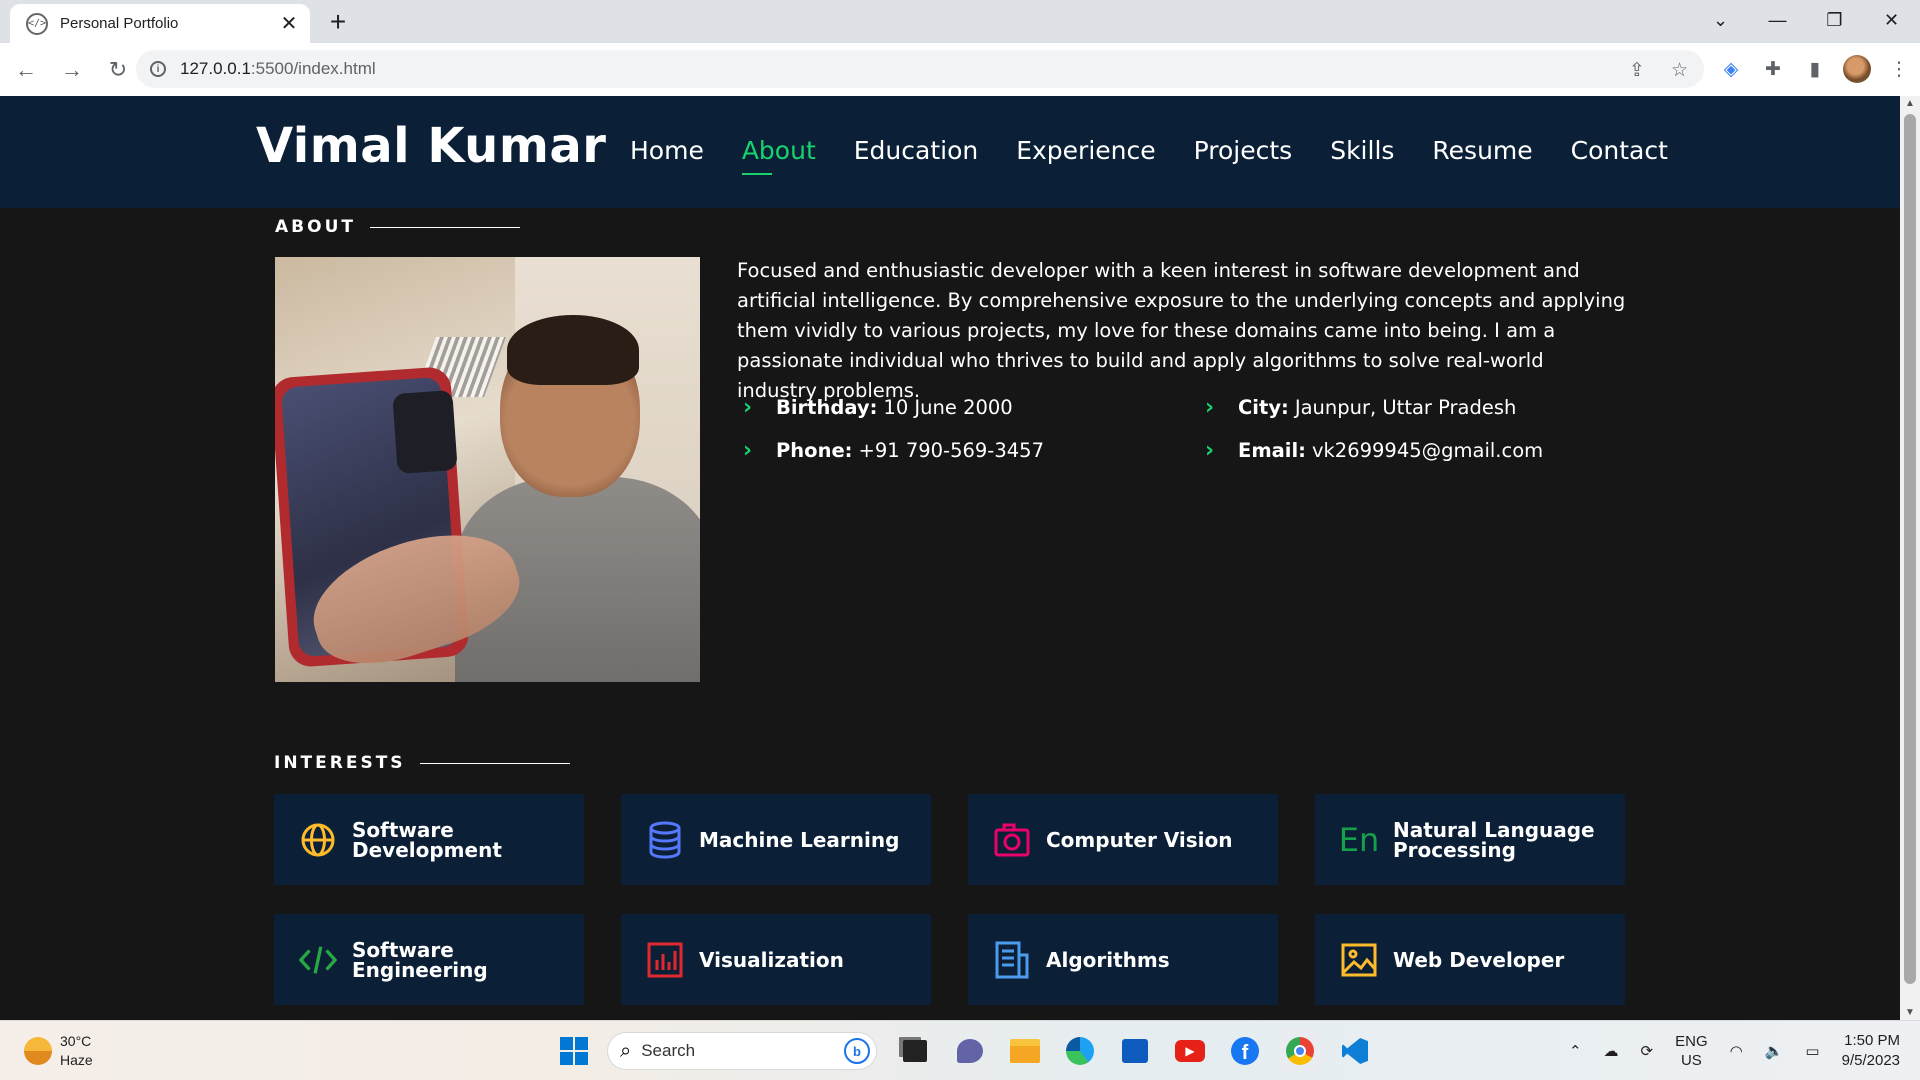 This screenshot has height=1080, width=1920. Describe the element at coordinates (38, 1051) in the screenshot. I see `haze-sun-icon` at that location.